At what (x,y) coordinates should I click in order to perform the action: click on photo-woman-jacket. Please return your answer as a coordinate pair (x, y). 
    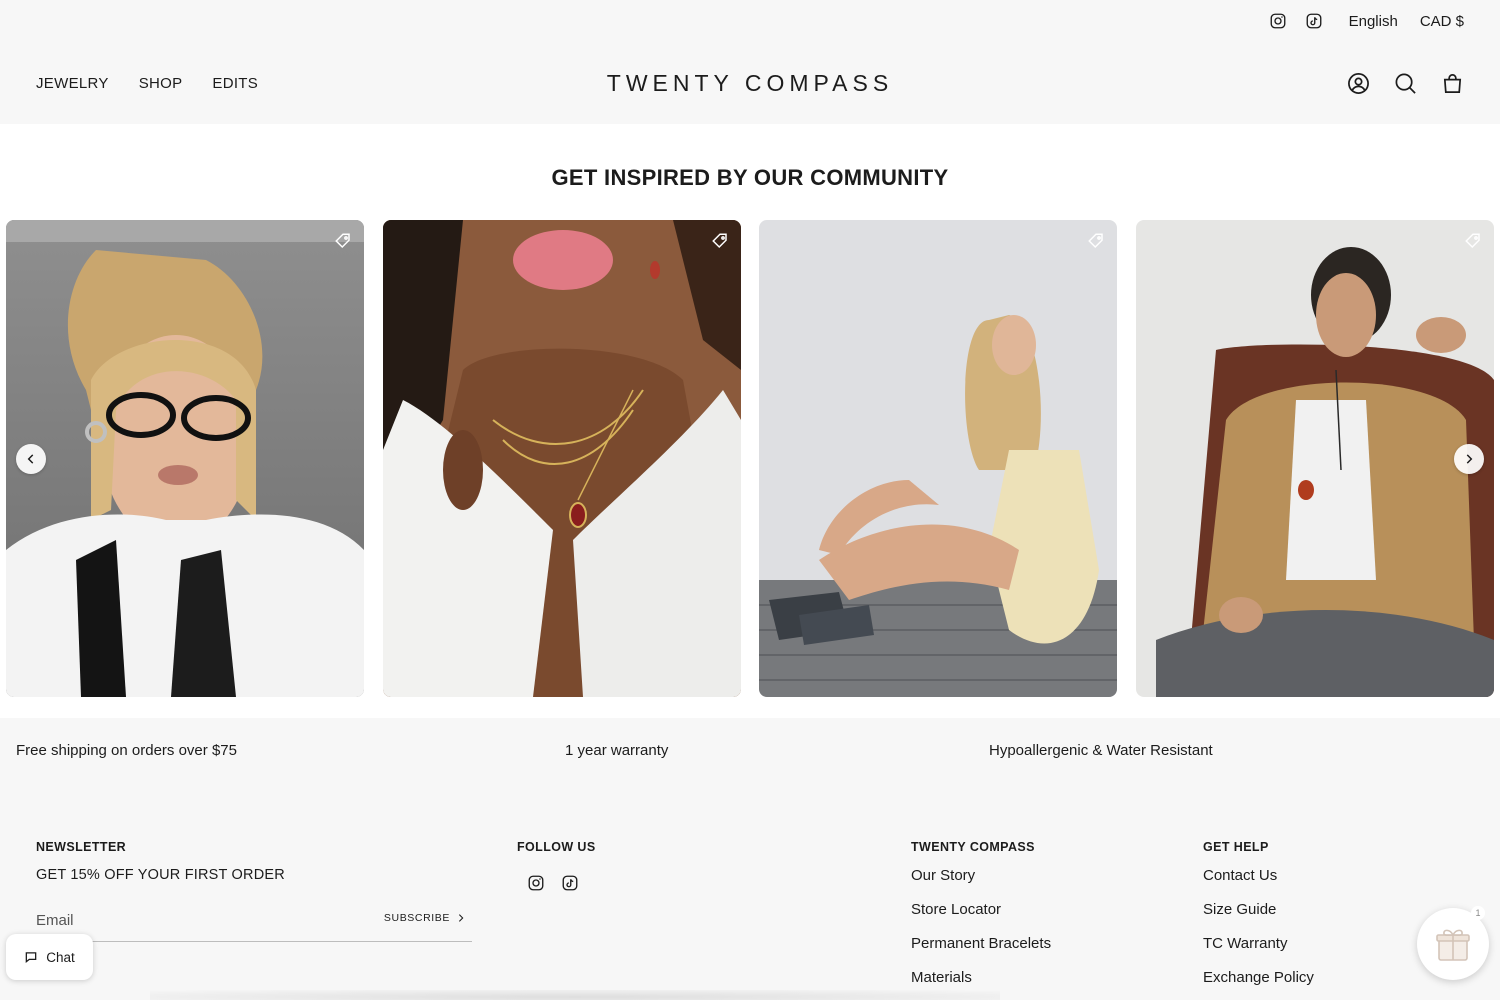
    Looking at the image, I should click on (1315, 458).